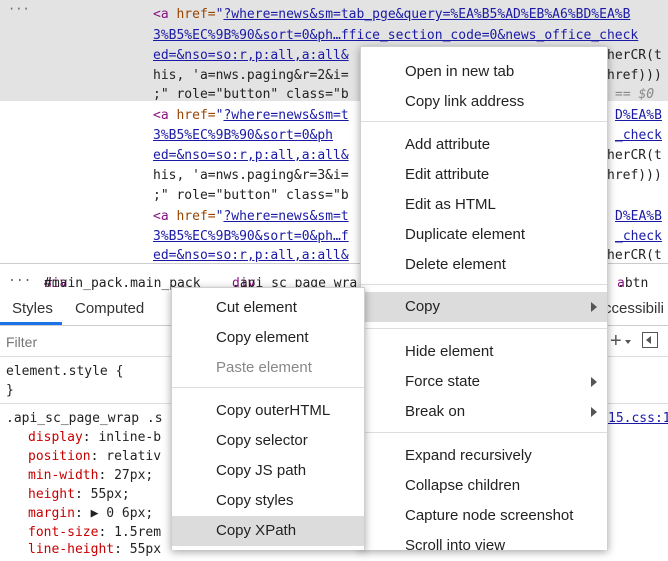 Image resolution: width=668 pixels, height=561 pixels. What do you see at coordinates (251, 176) in the screenshot?
I see `dom-line: his, 'a=nws.paging&r=3&i=` at bounding box center [251, 176].